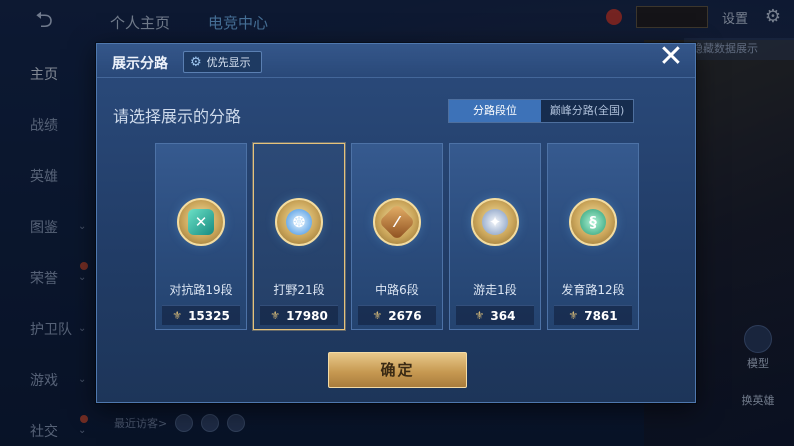 The height and width of the screenshot is (446, 794). I want to click on lane-card-label: 游走1段, so click(495, 290).